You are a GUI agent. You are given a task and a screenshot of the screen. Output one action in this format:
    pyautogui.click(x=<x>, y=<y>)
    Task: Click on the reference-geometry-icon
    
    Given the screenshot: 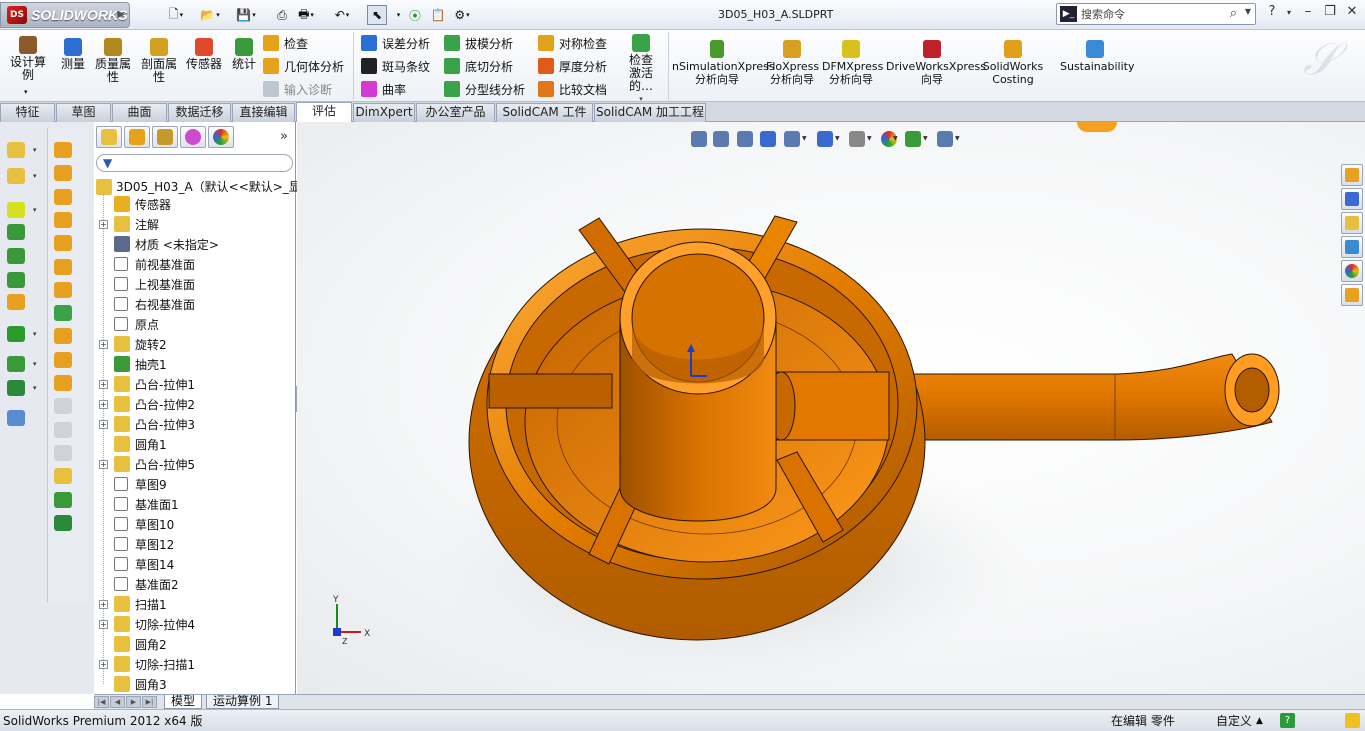 What is the action you would take?
    pyautogui.click(x=16, y=302)
    